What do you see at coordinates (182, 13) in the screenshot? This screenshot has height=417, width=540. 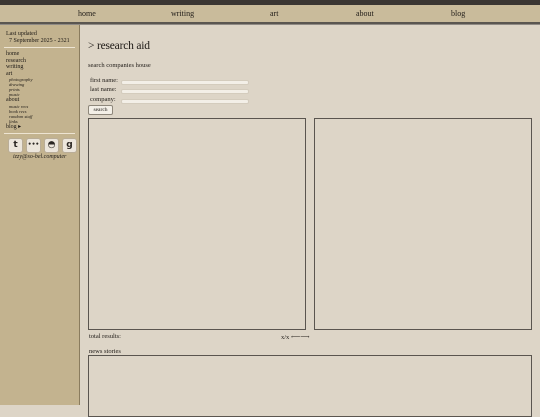 I see `topnav-writing: writing` at bounding box center [182, 13].